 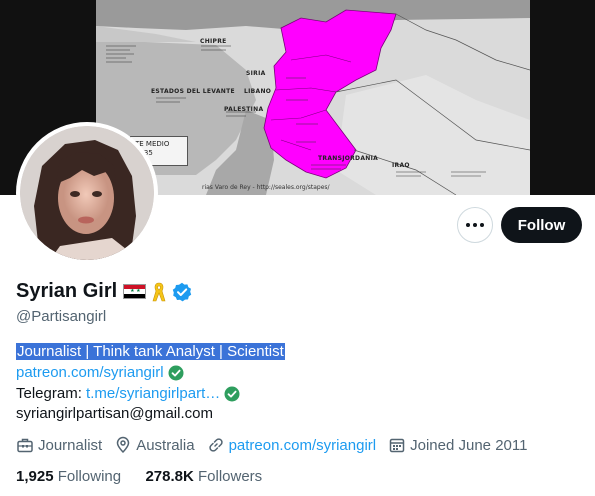 What do you see at coordinates (541, 225) in the screenshot?
I see `follow-button: Follow` at bounding box center [541, 225].